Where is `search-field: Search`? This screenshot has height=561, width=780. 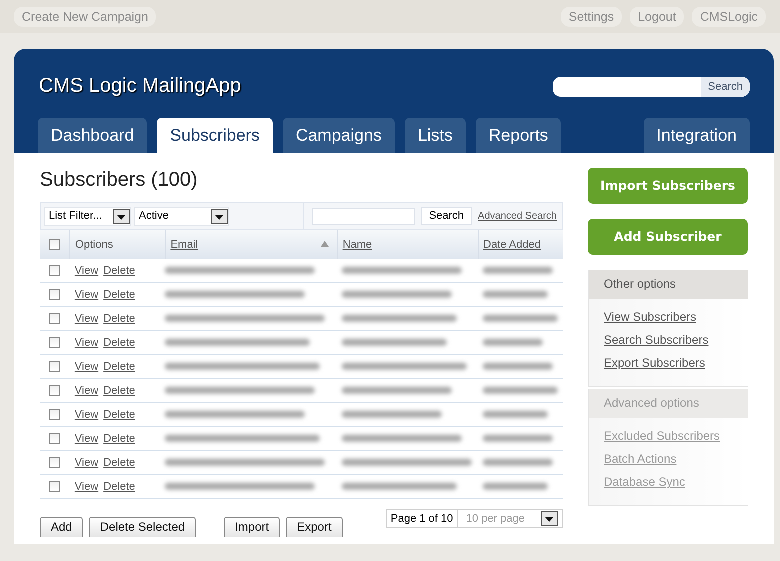
search-field: Search is located at coordinates (651, 86).